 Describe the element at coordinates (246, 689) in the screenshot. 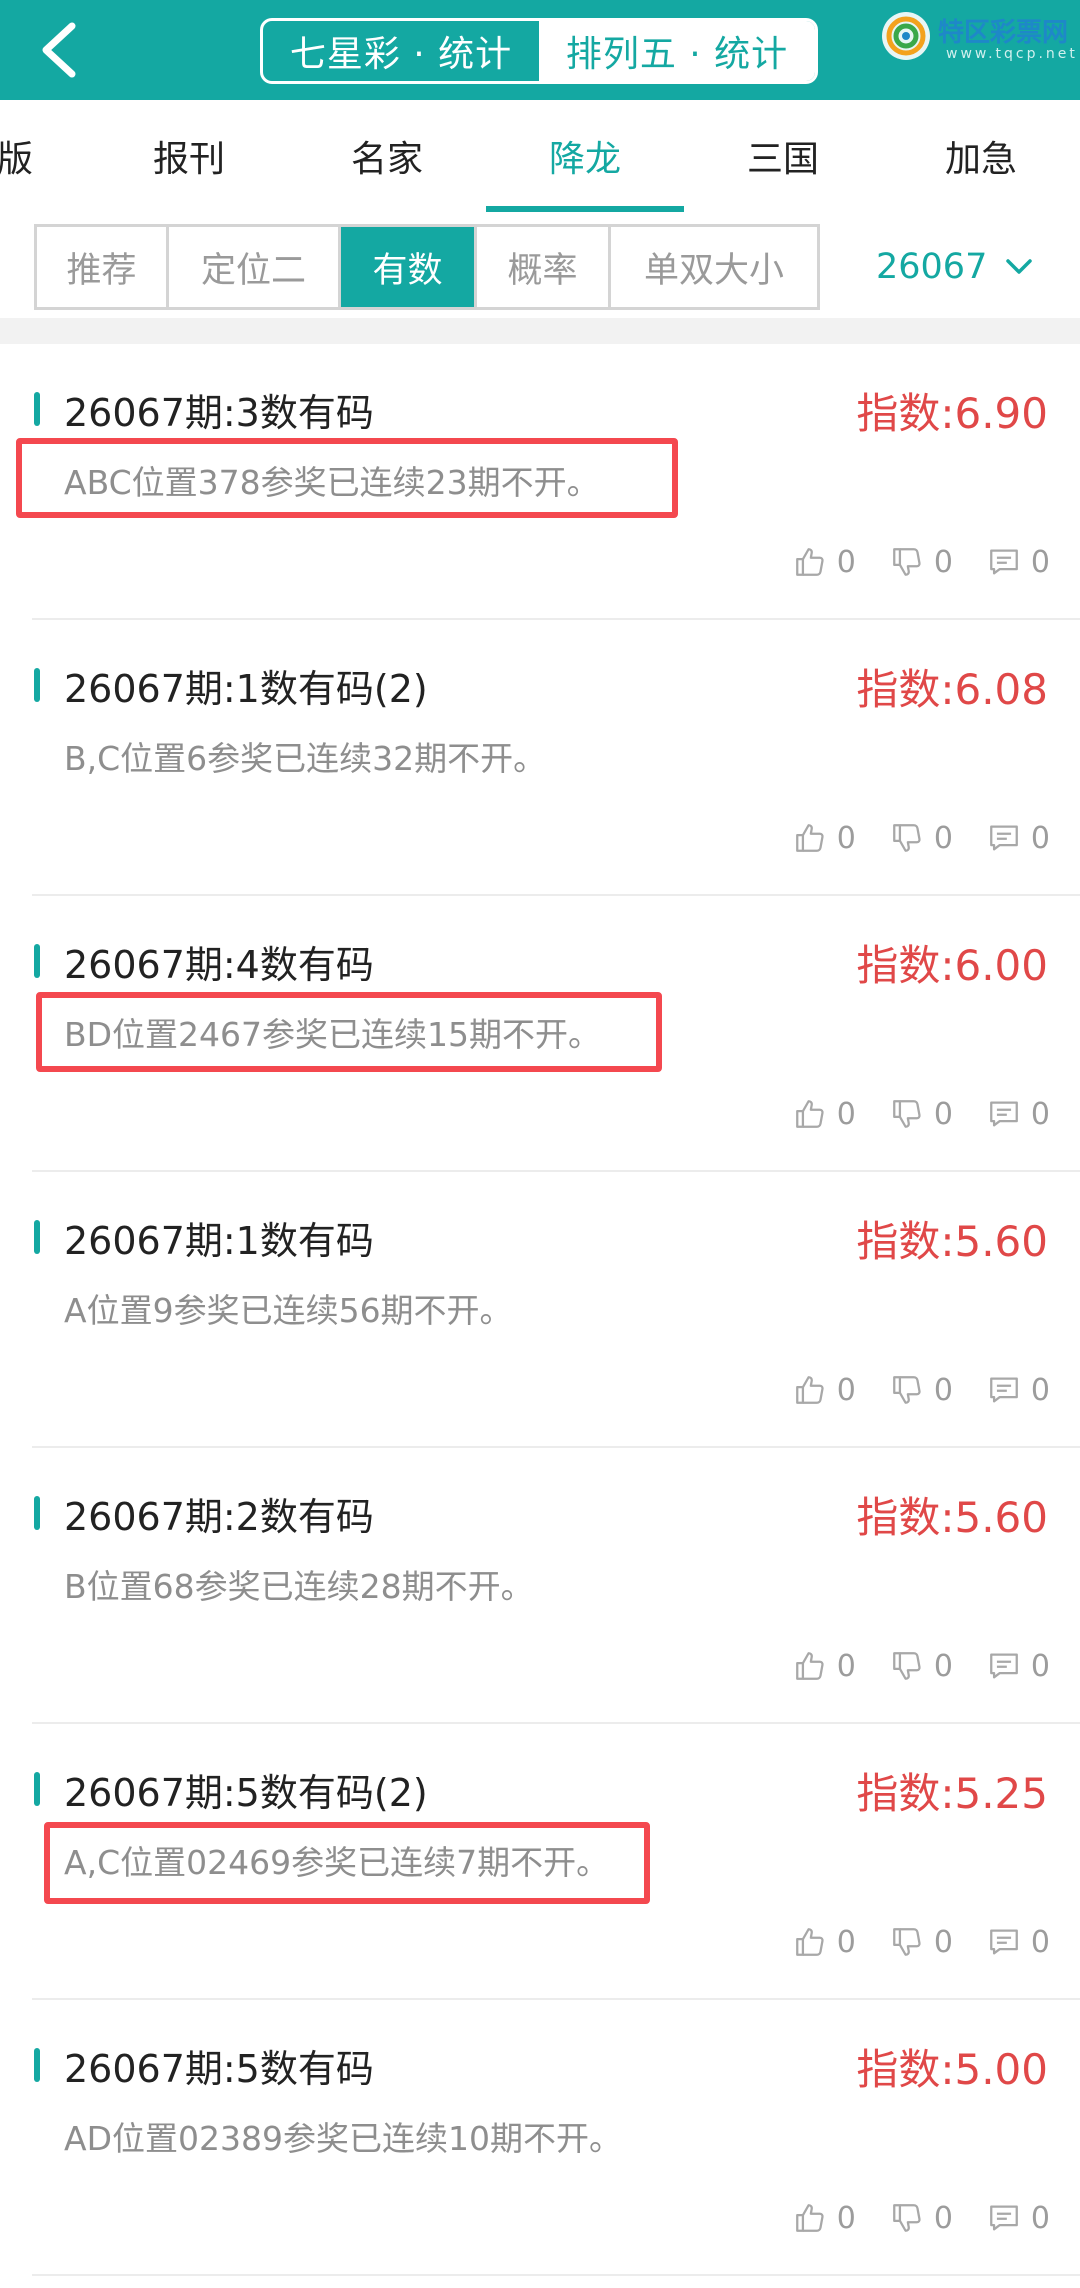

I see `item-title: 26067期:1数有码(2)` at that location.